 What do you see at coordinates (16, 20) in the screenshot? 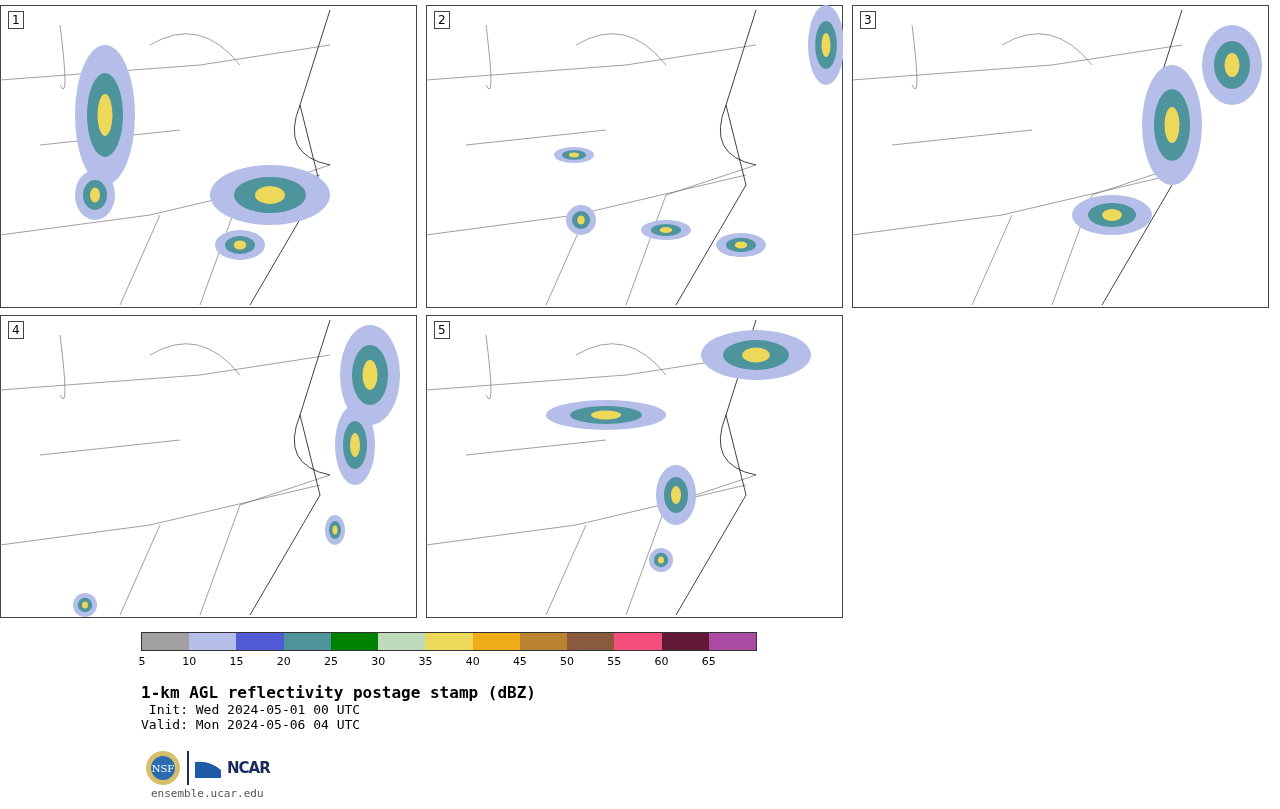
I see `panel-number: 1` at bounding box center [16, 20].